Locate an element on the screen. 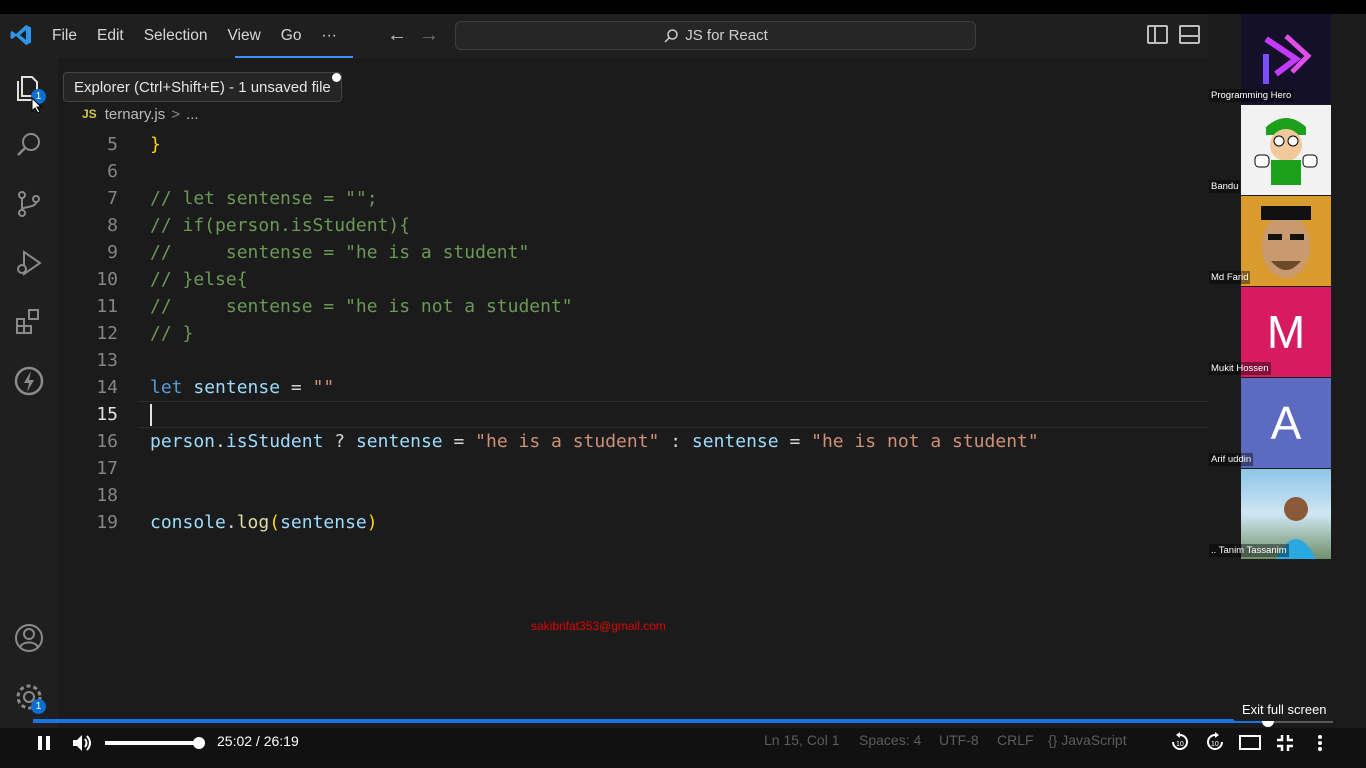  menu-file: File is located at coordinates (64, 36).